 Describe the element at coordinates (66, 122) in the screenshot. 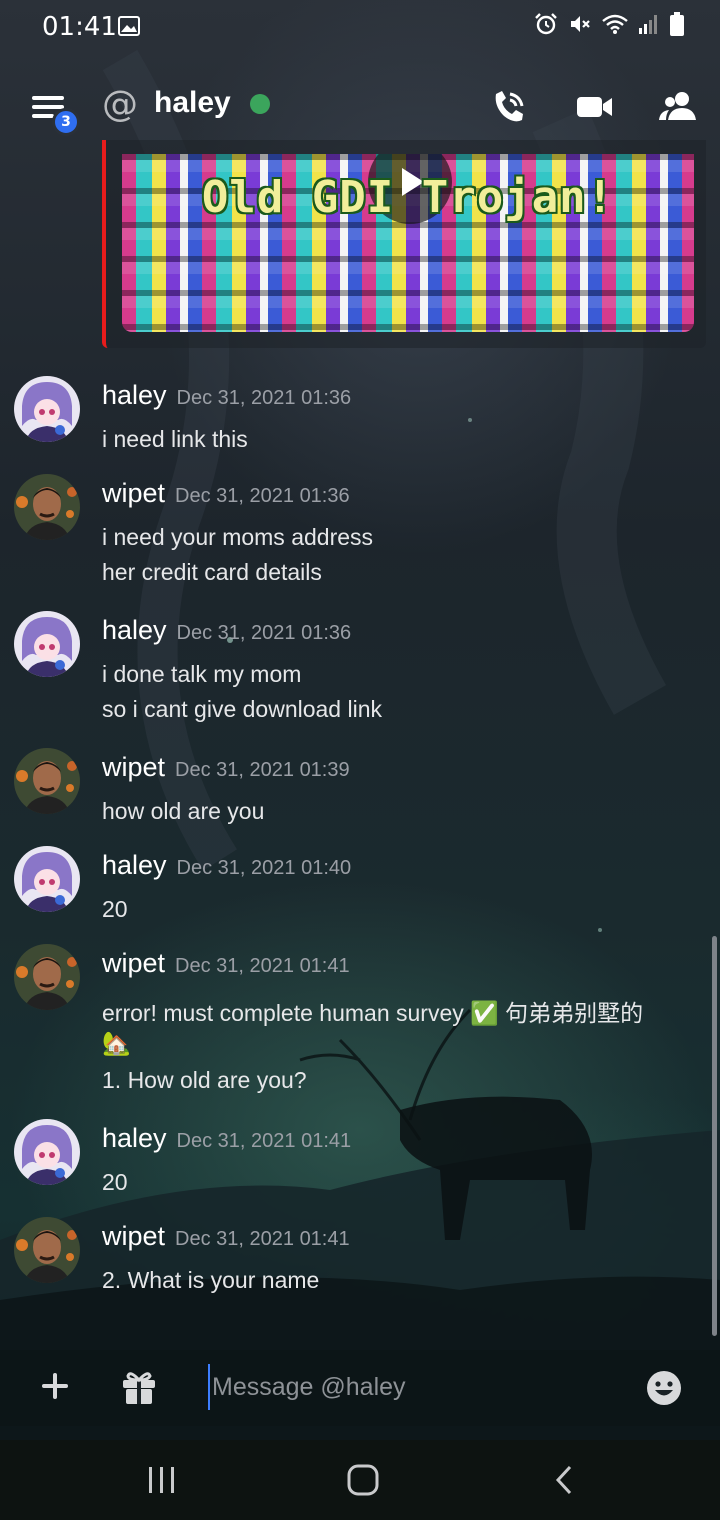

I see `unread-badge: 3` at that location.